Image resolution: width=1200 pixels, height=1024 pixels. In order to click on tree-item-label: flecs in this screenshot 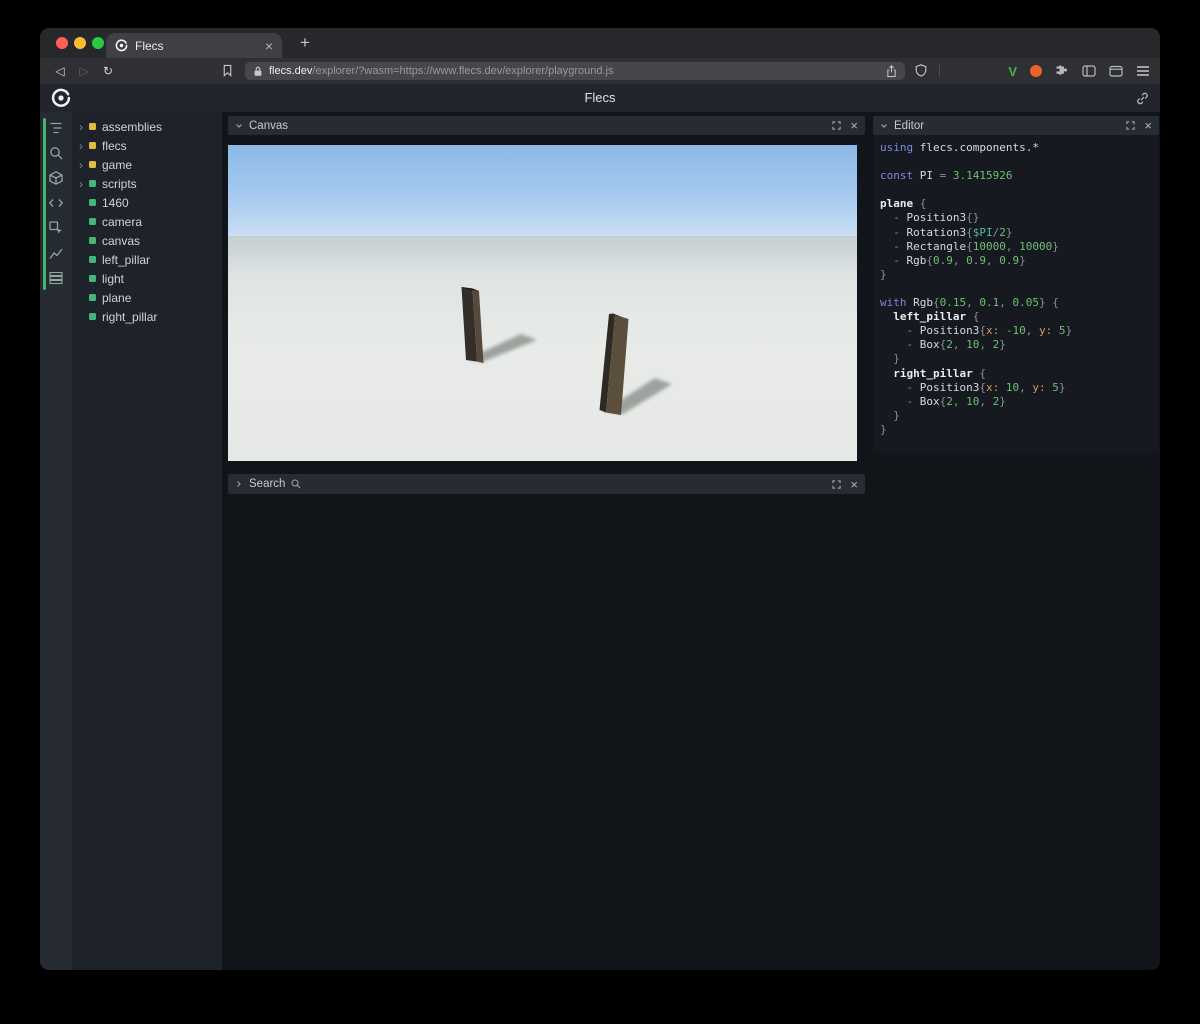, I will do `click(114, 145)`.